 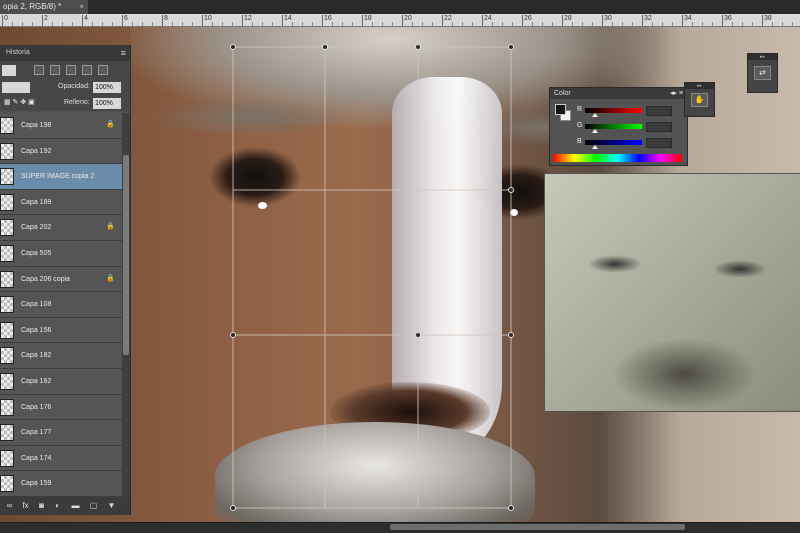 What do you see at coordinates (699, 100) in the screenshot?
I see `hand-tool-icon: ✋` at bounding box center [699, 100].